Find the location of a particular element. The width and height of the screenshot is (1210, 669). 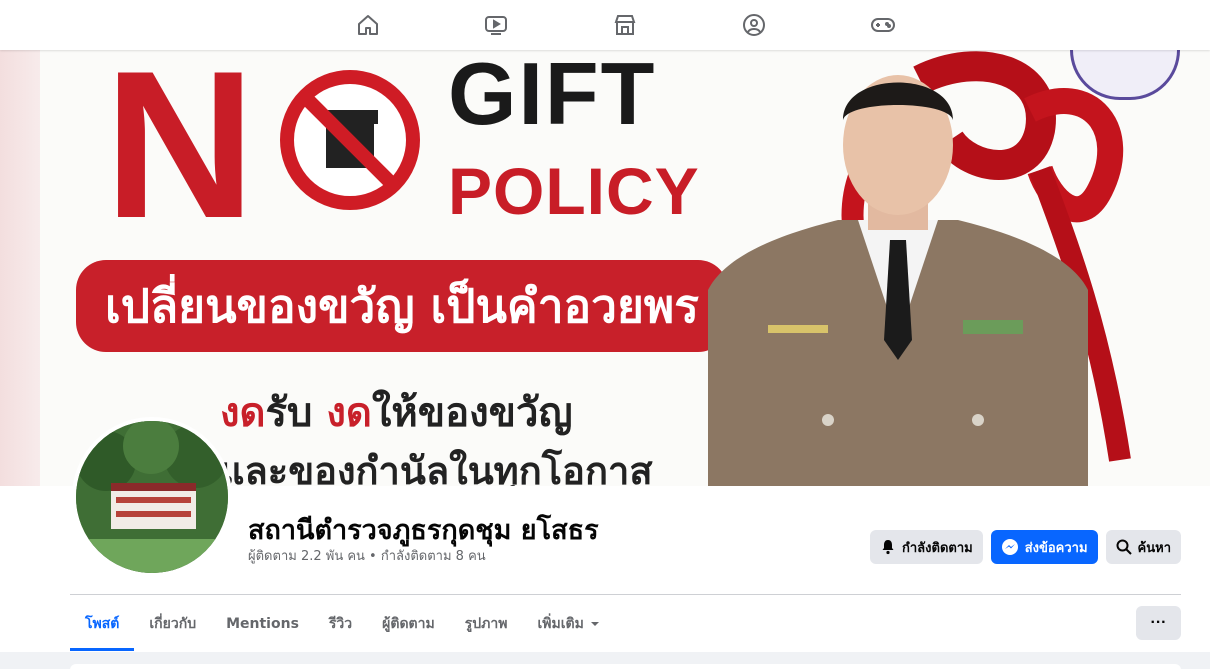

tab-label: รูปภาพ is located at coordinates (486, 623).